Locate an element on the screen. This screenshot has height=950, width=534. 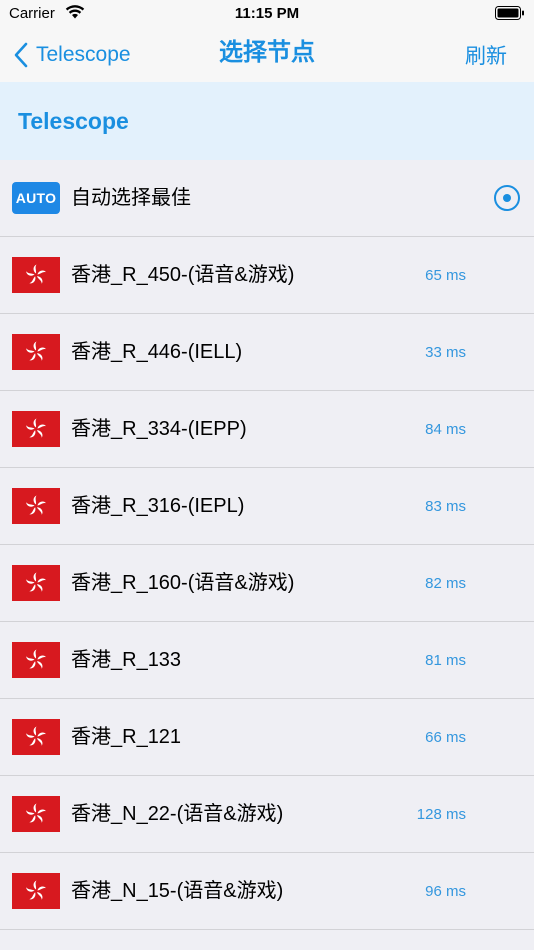
node-row: 香港_R_446-(IELL) 33 ms is located at coordinates (267, 352).